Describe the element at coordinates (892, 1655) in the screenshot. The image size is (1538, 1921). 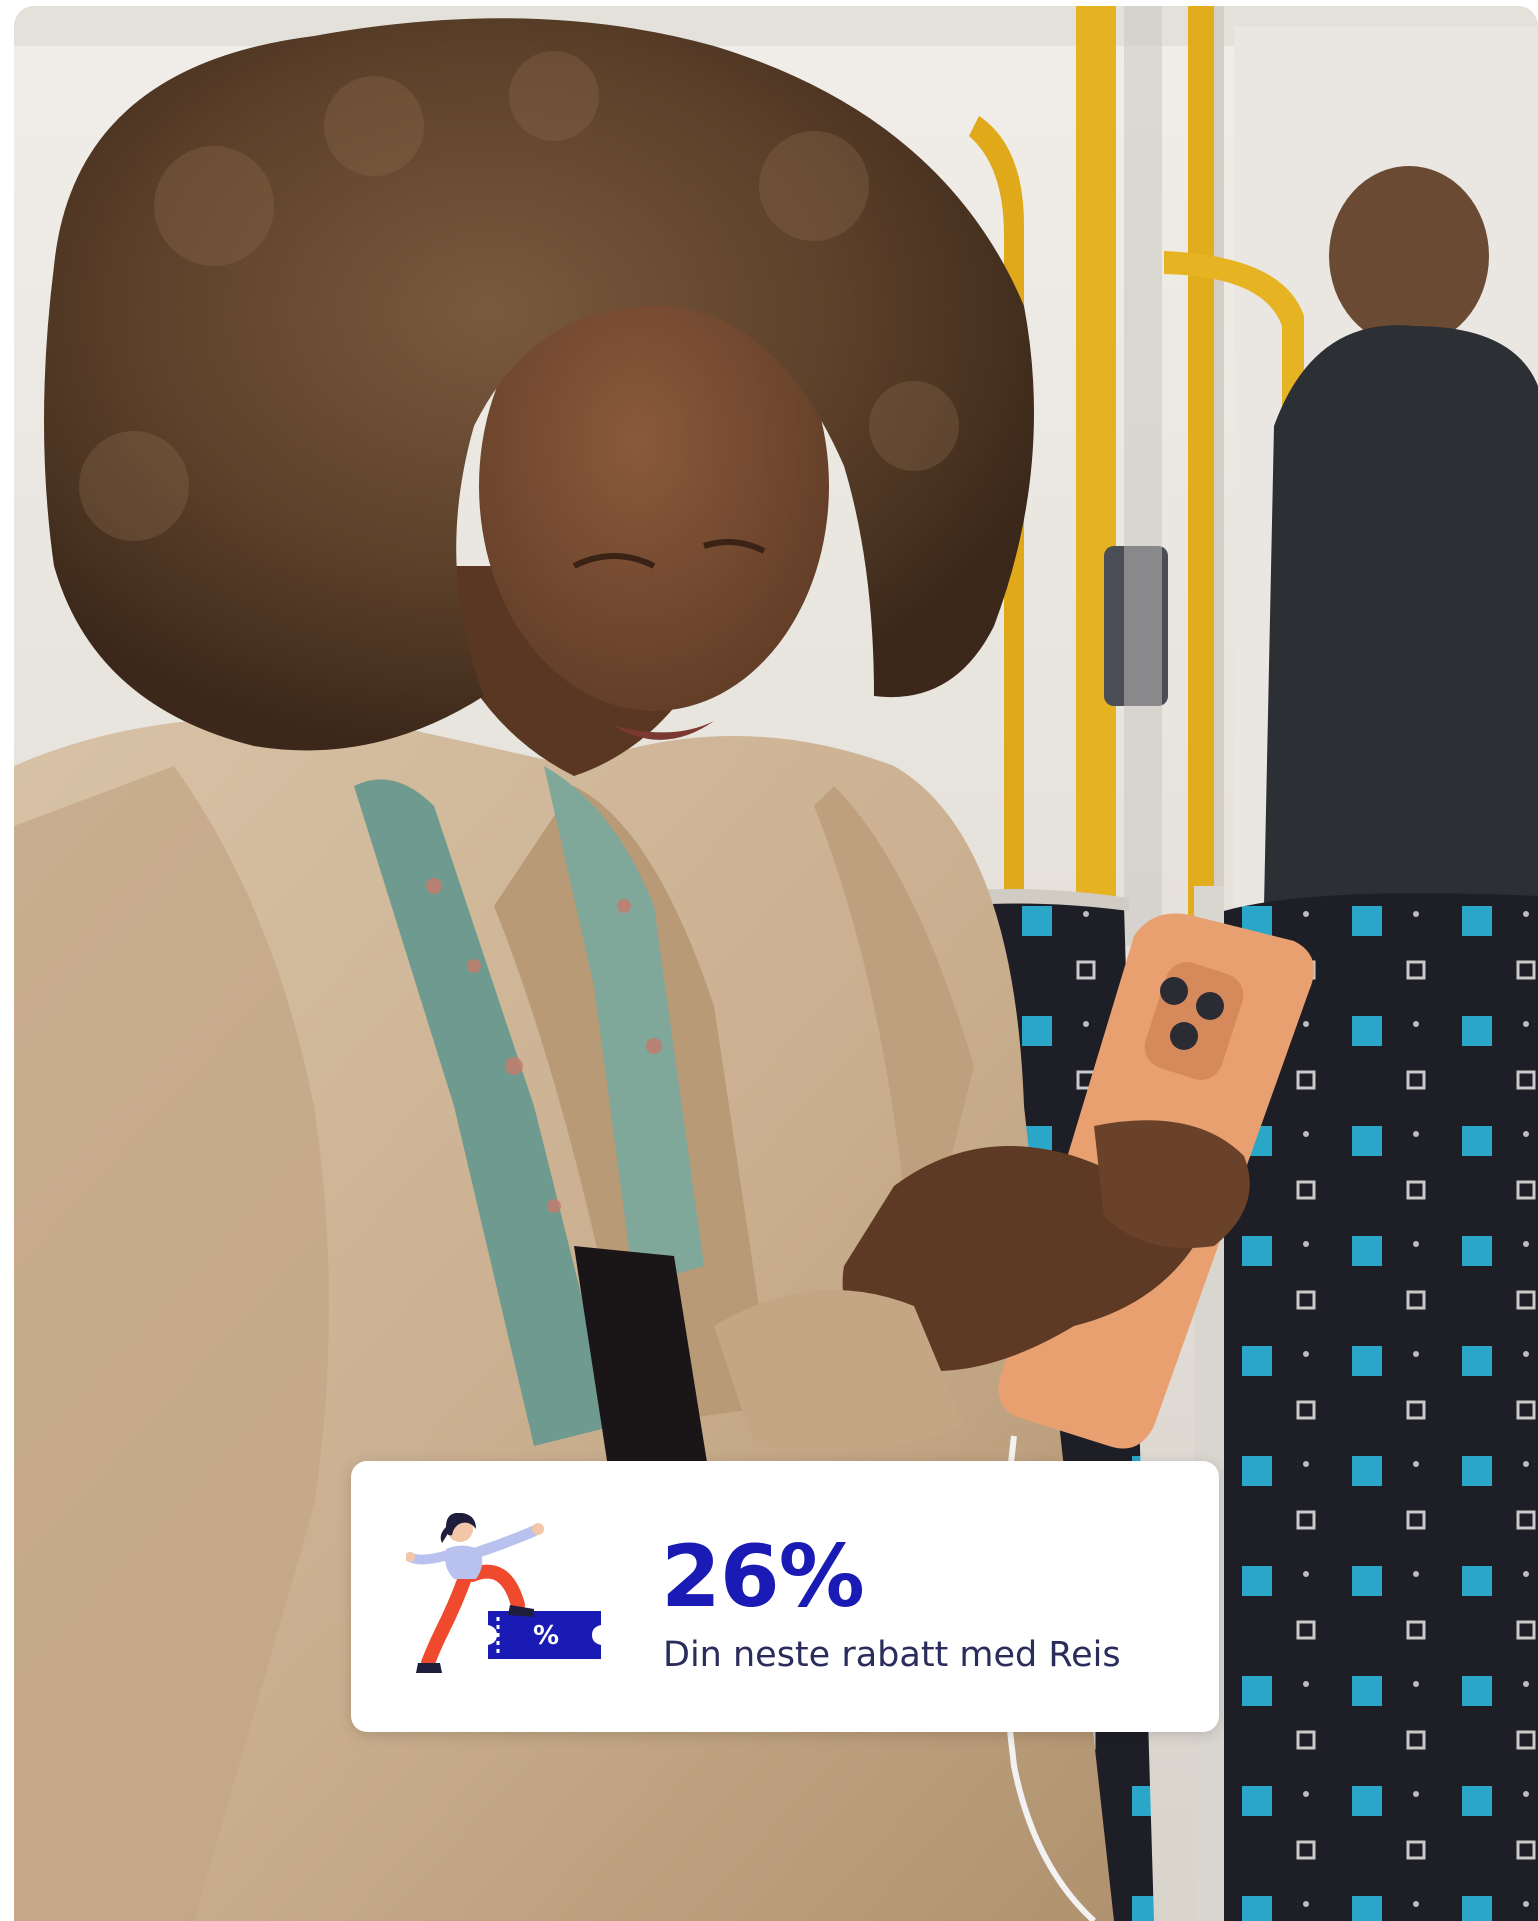
I see `discount-caption: Din neste rabatt med Reis` at that location.